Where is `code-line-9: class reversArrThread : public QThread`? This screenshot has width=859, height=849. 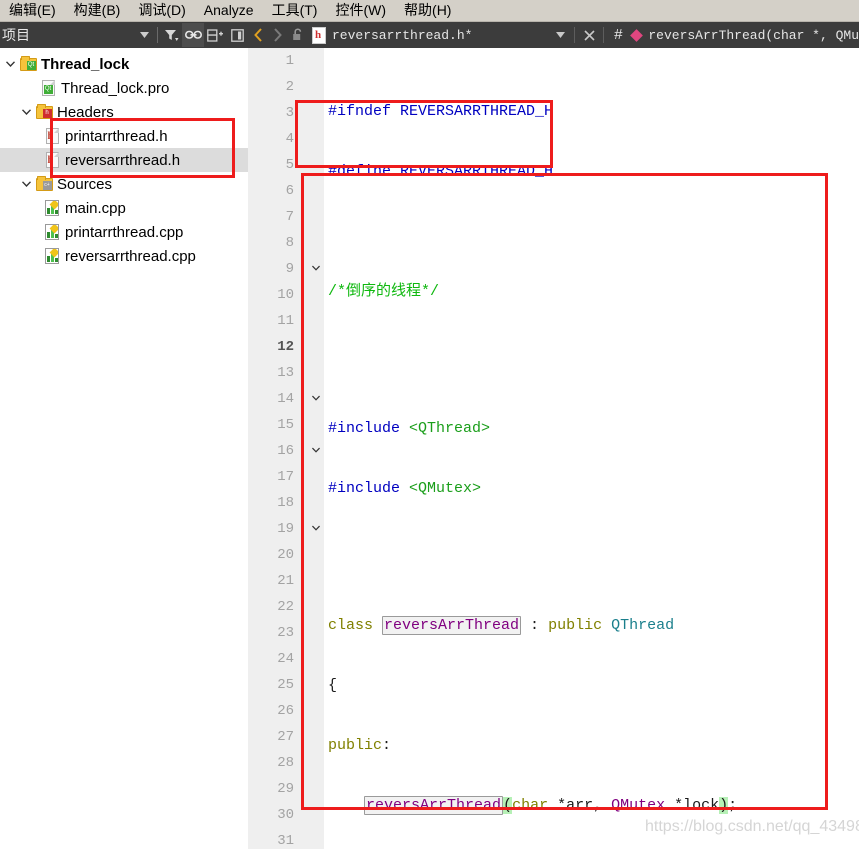
code-line-9: class reversArrThread : public QThread is located at coordinates (501, 625).